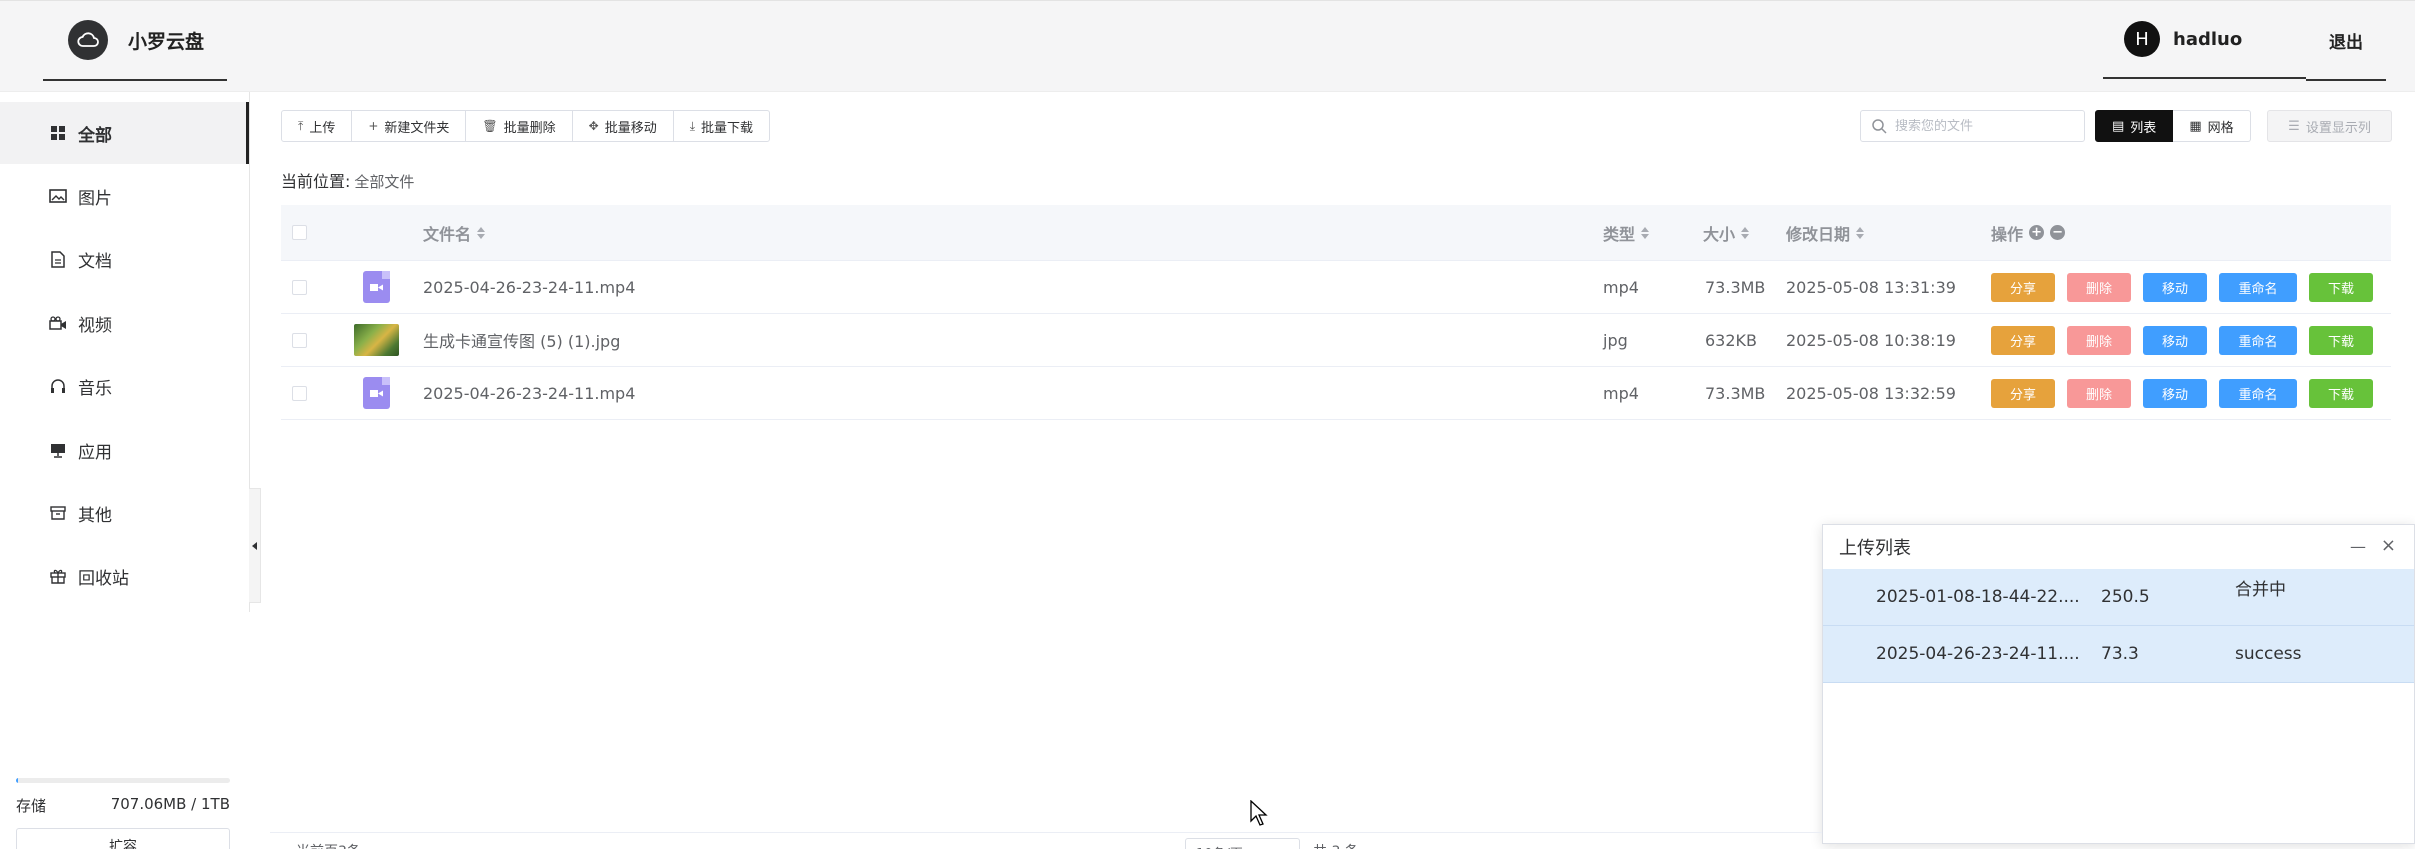 The width and height of the screenshot is (2415, 849). What do you see at coordinates (2346, 41) in the screenshot?
I see `logout-button: 退出` at bounding box center [2346, 41].